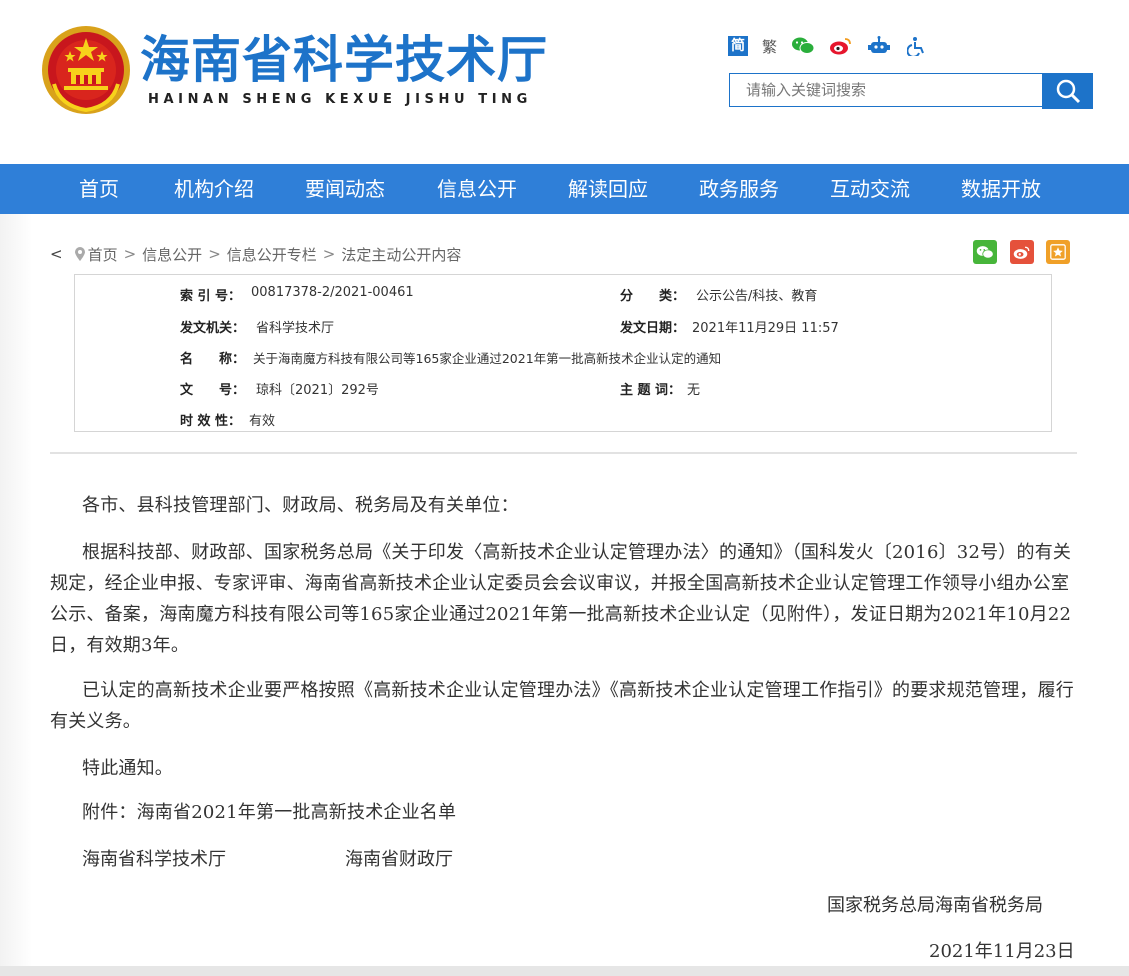 This screenshot has width=1129, height=976. Describe the element at coordinates (345, 189) in the screenshot. I see `nav-item-news: 要闻动态` at that location.